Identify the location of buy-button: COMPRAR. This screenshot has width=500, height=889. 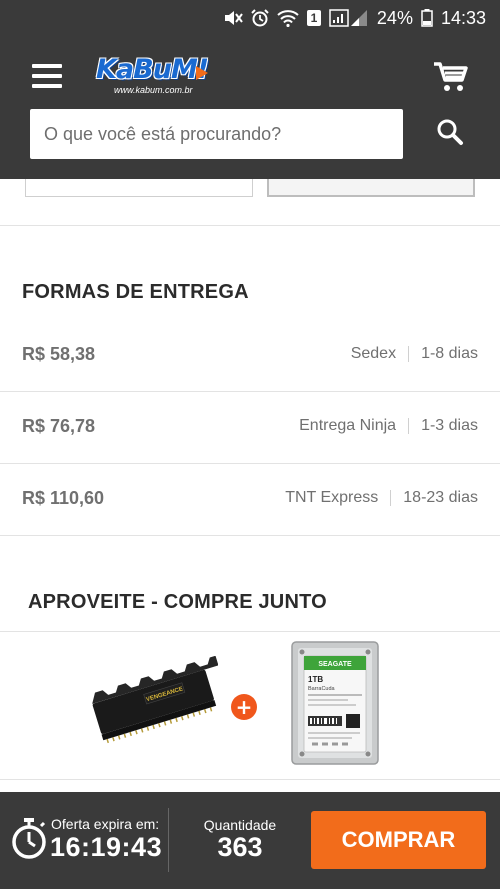
(398, 840).